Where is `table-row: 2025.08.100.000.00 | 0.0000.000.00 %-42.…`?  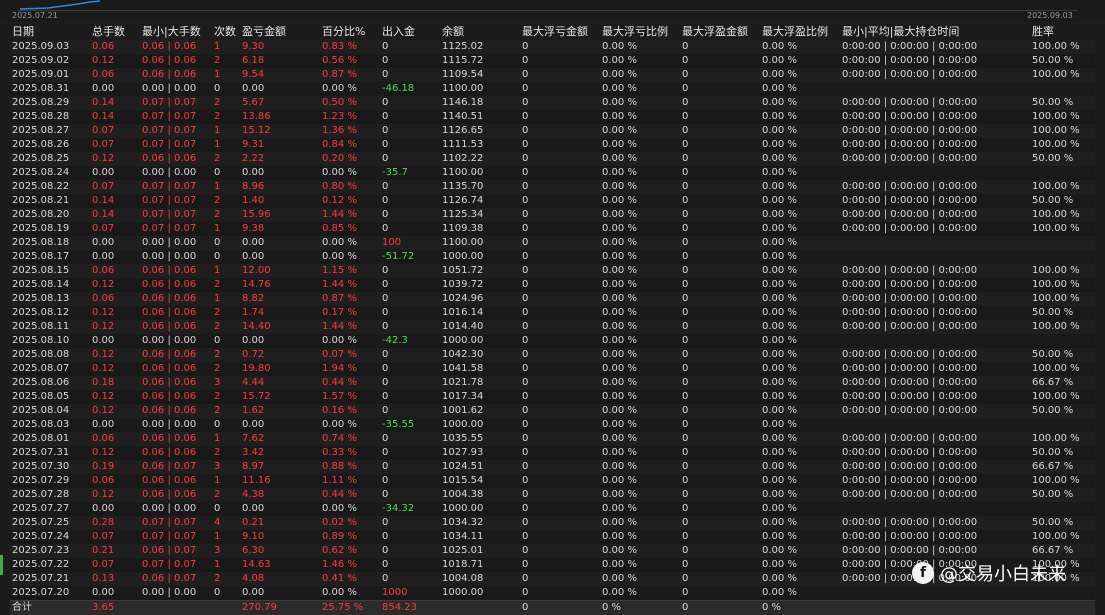 table-row: 2025.08.100.000.00 | 0.0000.000.00 %-42.… is located at coordinates (552, 341).